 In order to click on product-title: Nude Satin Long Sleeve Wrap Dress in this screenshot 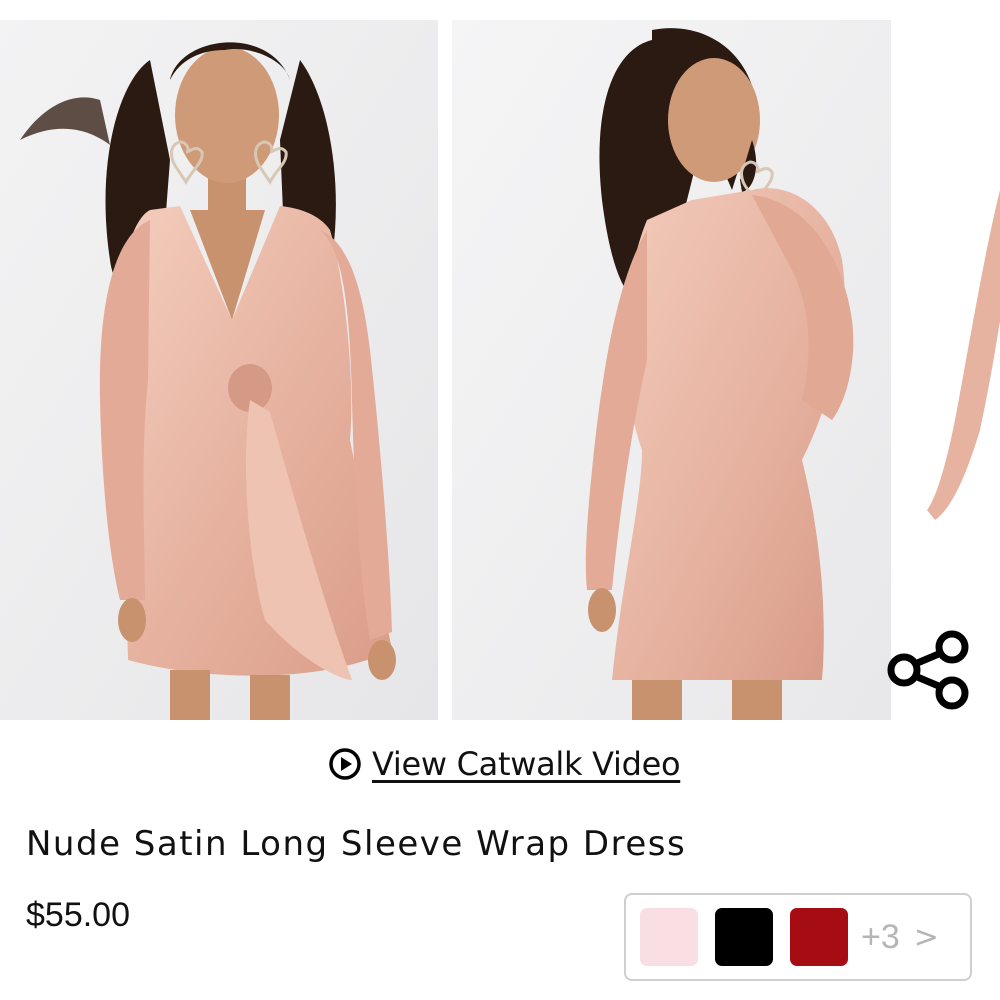, I will do `click(356, 844)`.